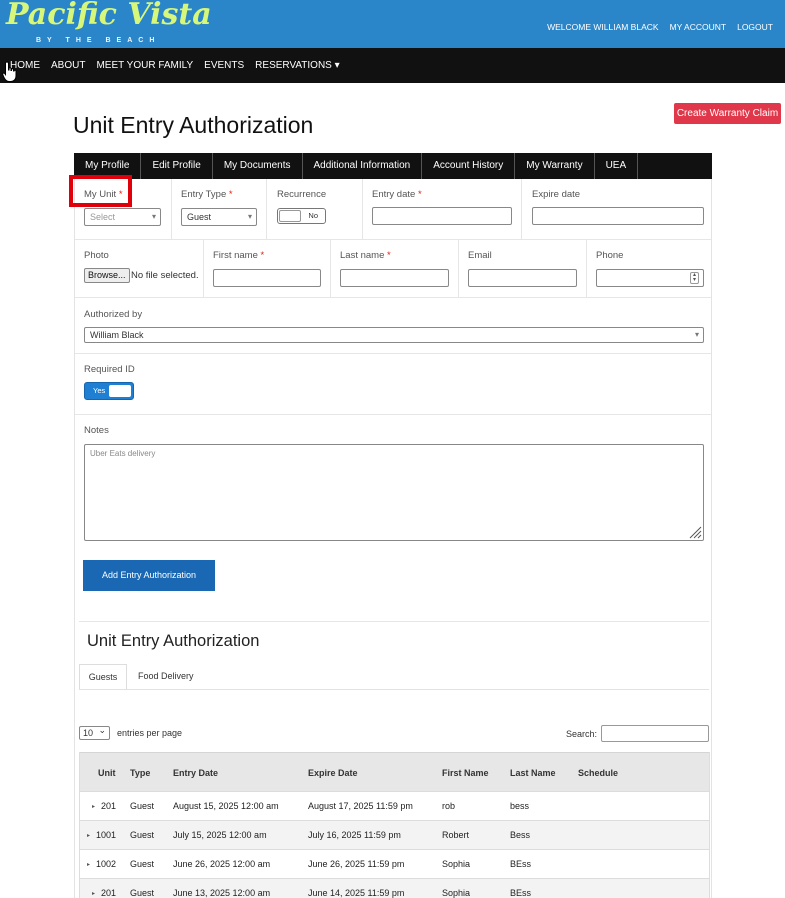 This screenshot has height=898, width=785. Describe the element at coordinates (356, 893) in the screenshot. I see `cell-expire-date: June 14, 2025 11:59 pm` at that location.